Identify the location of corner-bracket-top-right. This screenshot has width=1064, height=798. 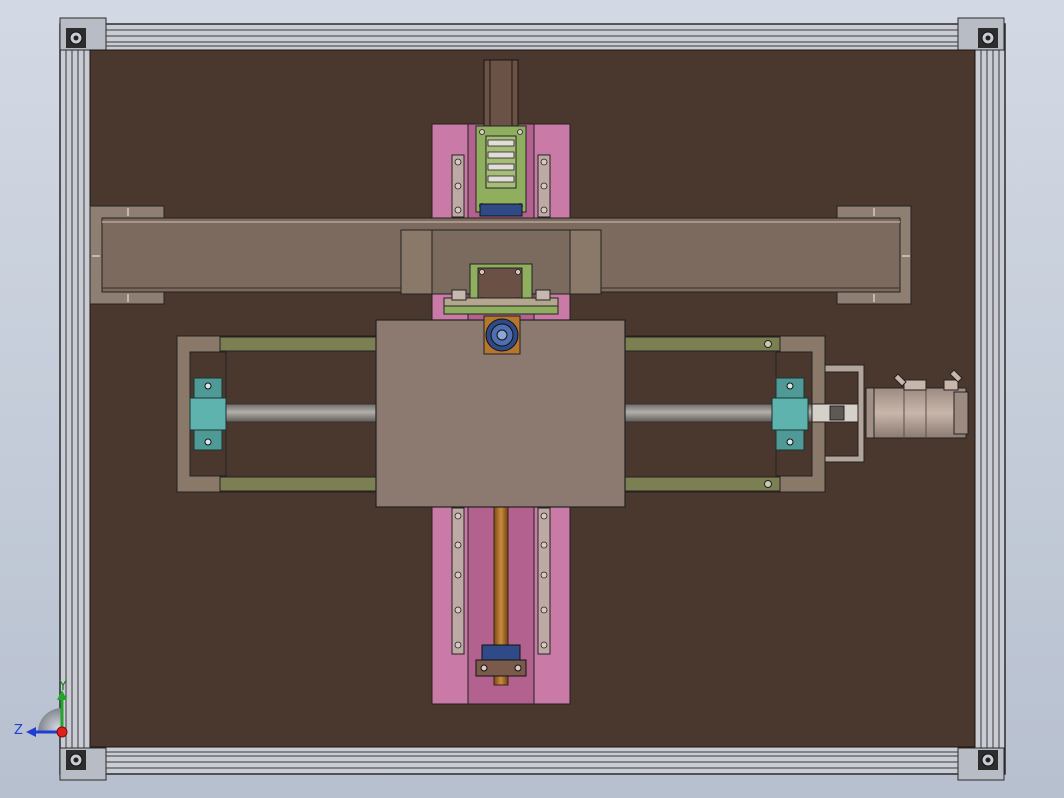
(981, 34).